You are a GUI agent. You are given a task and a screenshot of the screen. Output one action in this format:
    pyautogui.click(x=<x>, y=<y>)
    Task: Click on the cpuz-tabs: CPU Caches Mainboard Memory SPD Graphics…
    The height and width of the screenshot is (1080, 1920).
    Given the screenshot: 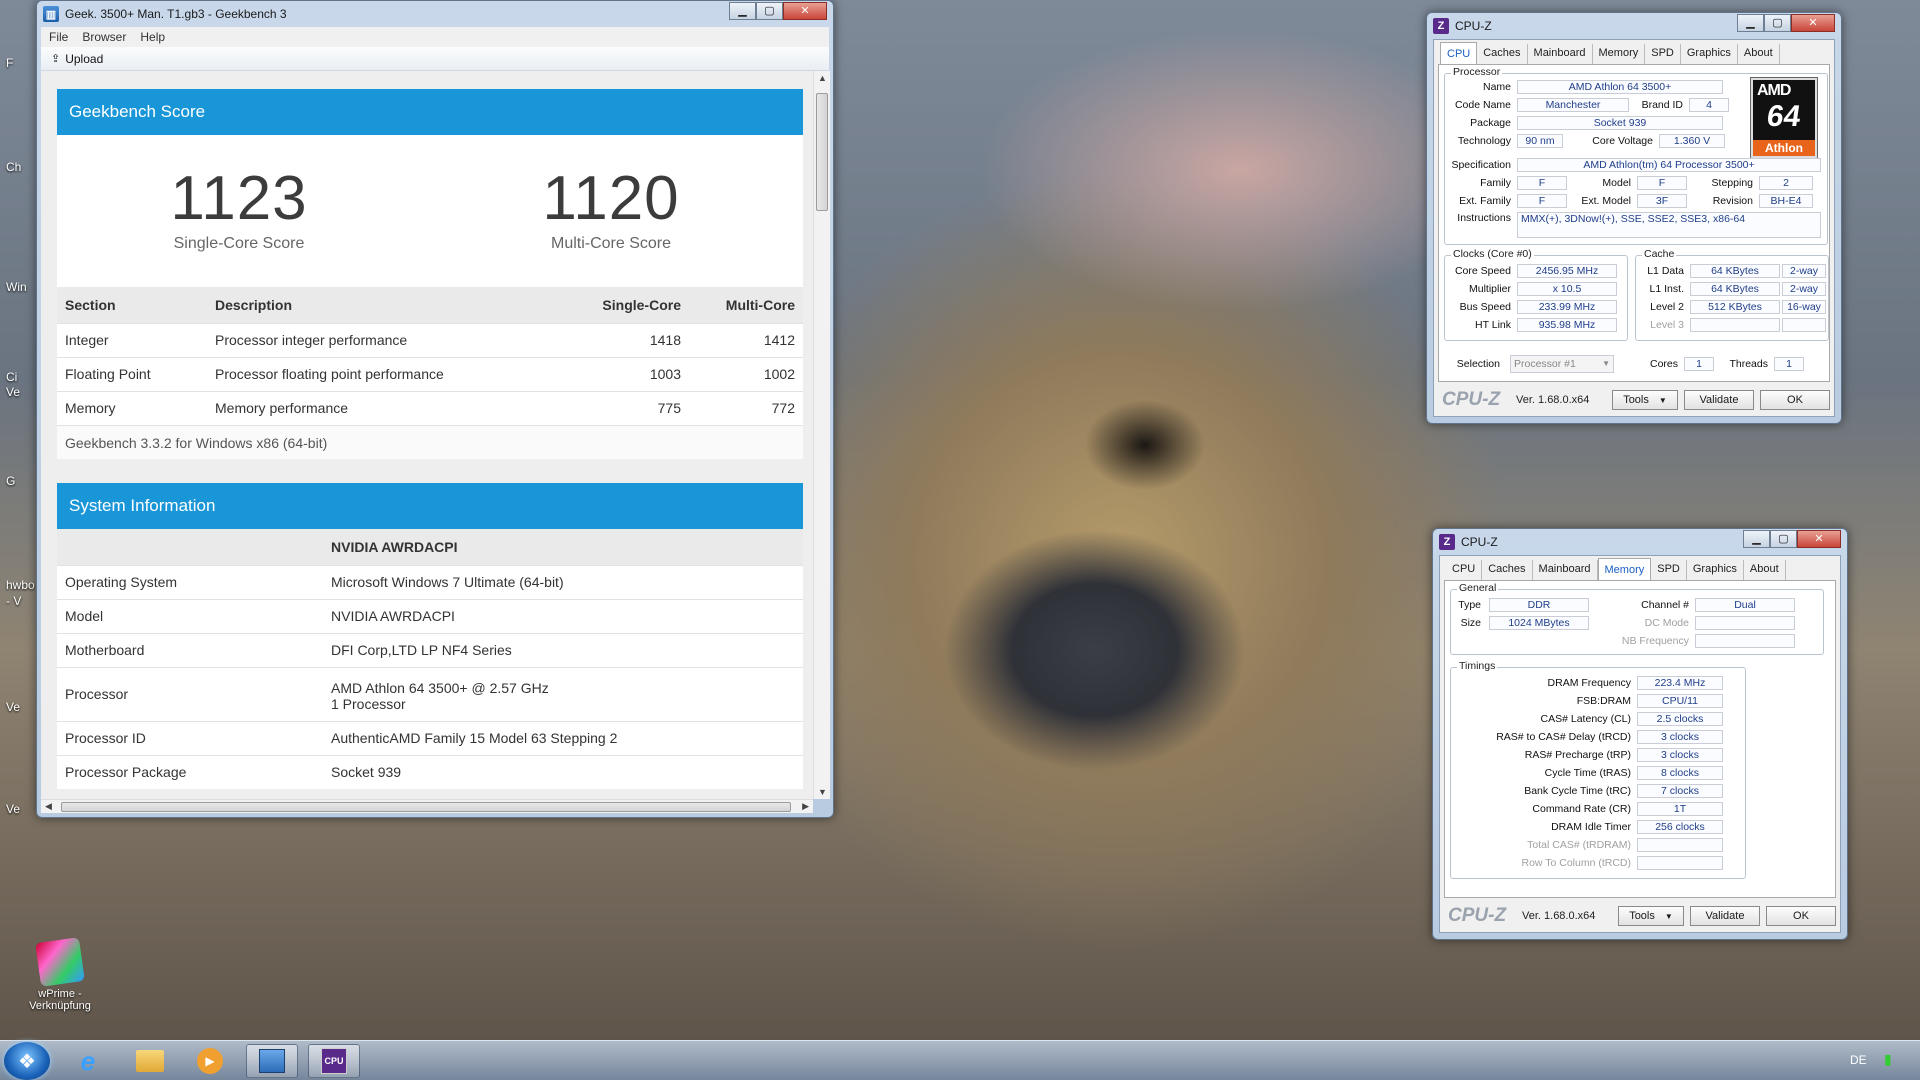 What is the action you would take?
    pyautogui.click(x=1610, y=53)
    